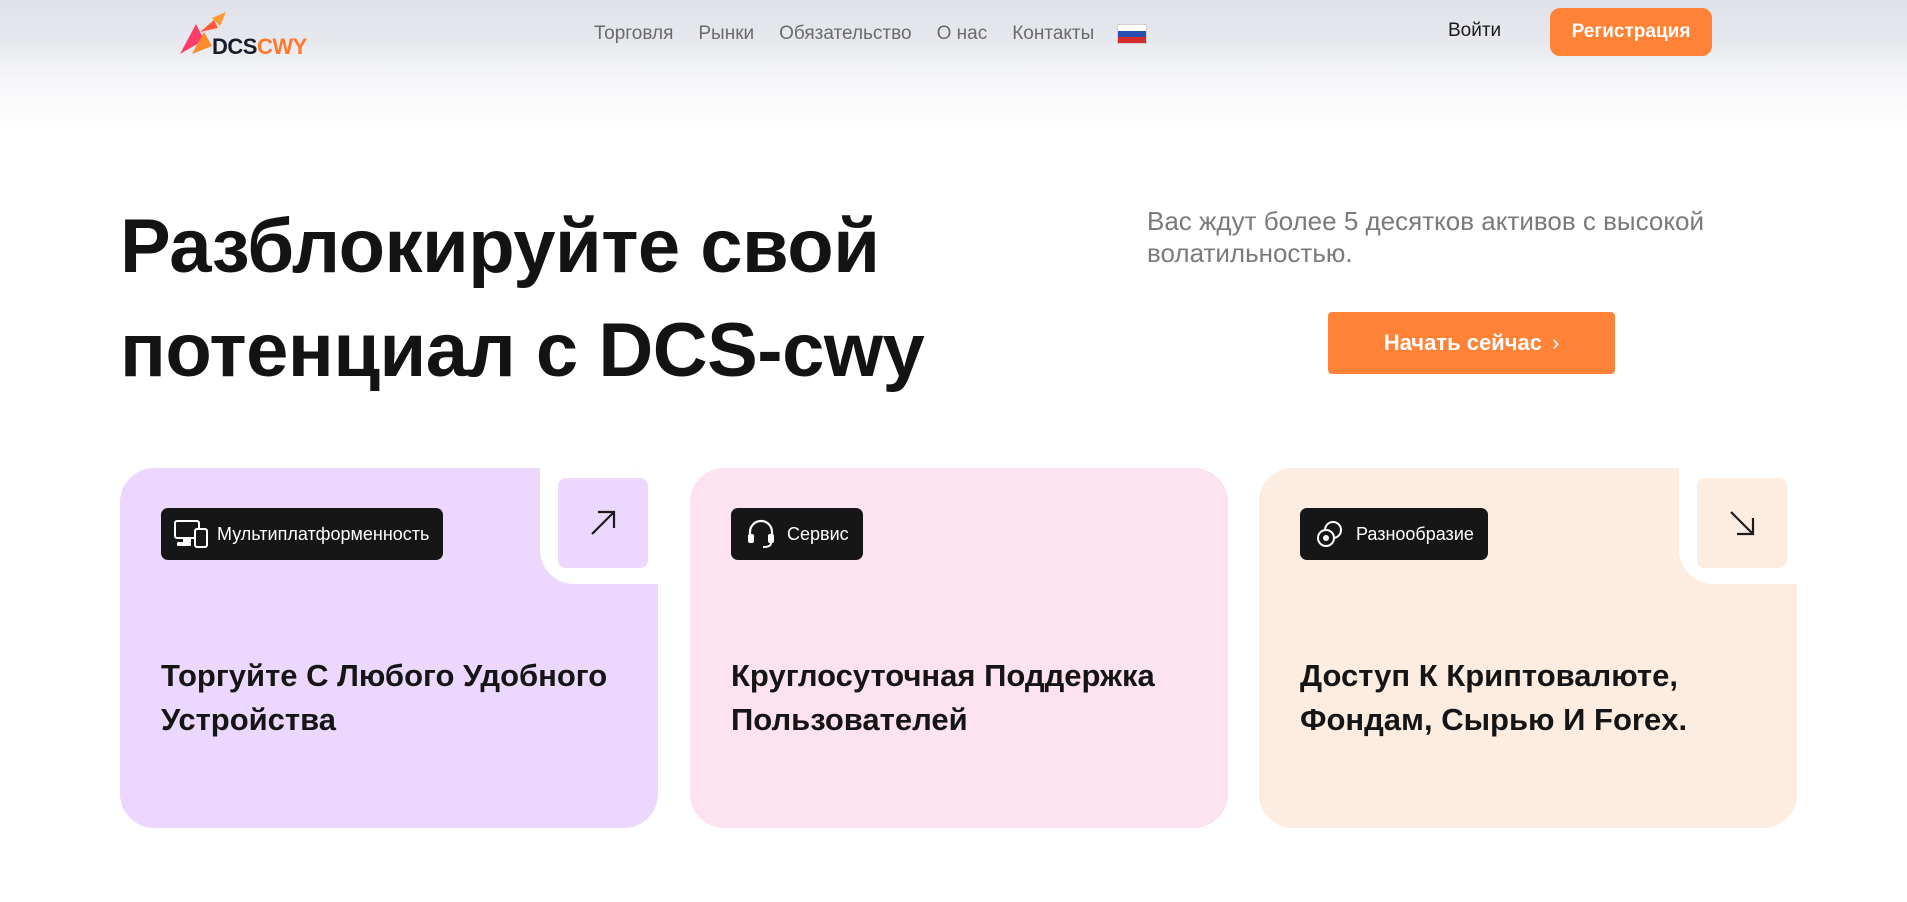  What do you see at coordinates (603, 523) in the screenshot?
I see `arrow-up-right-icon` at bounding box center [603, 523].